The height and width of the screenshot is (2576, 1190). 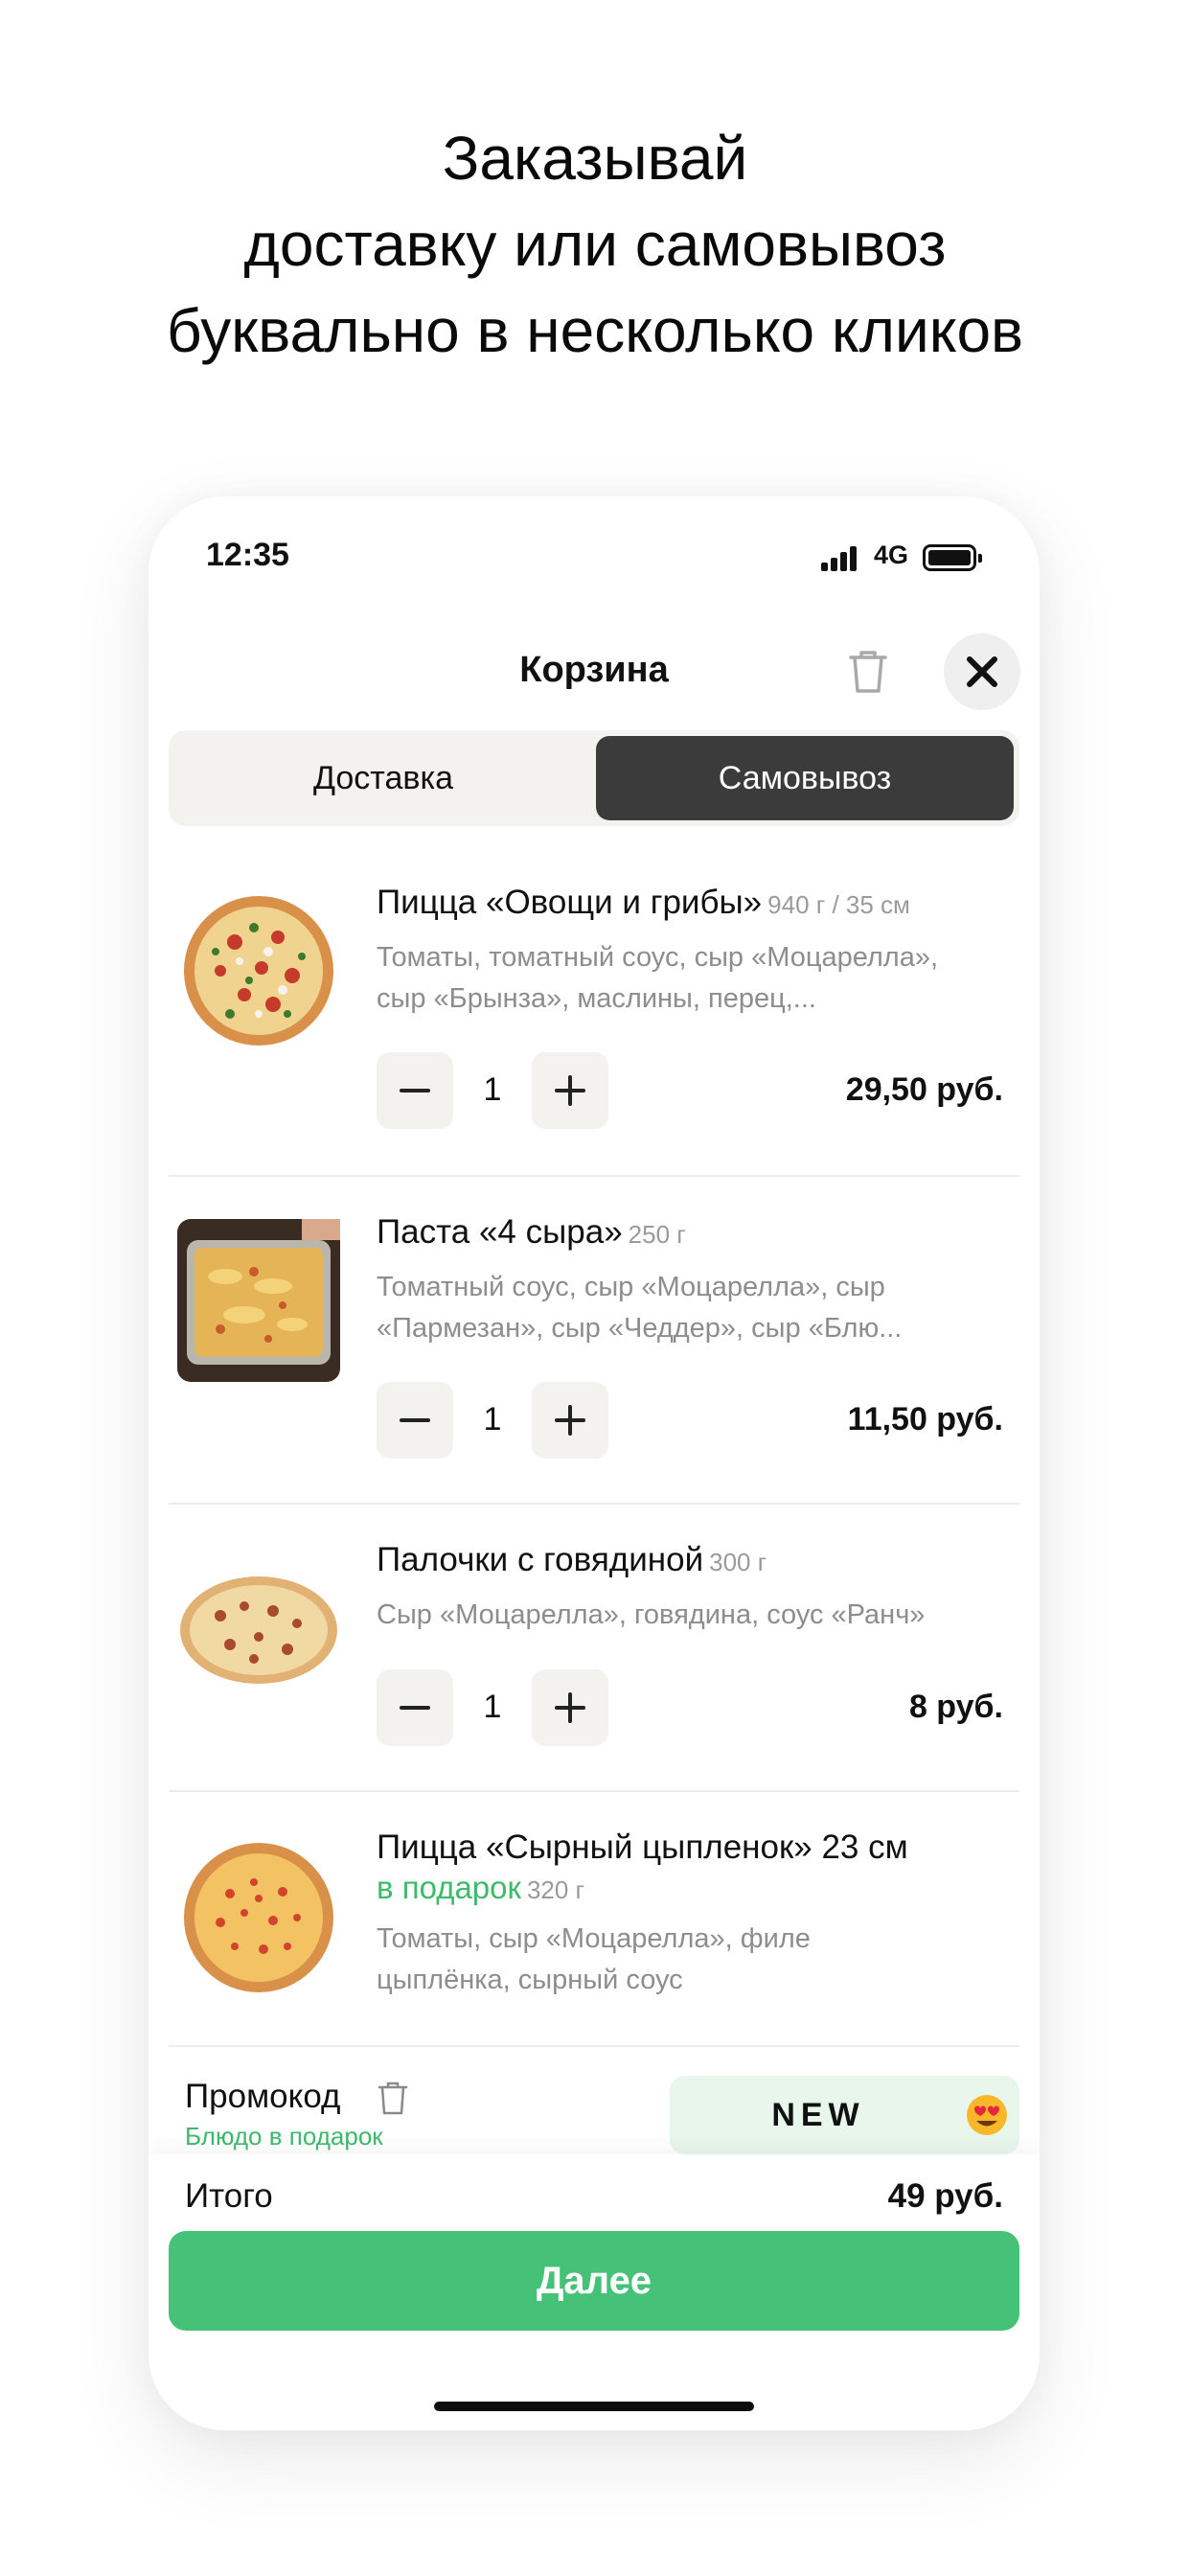 I want to click on cart-footer: Итого 49 руб. Далее, so click(x=594, y=2292).